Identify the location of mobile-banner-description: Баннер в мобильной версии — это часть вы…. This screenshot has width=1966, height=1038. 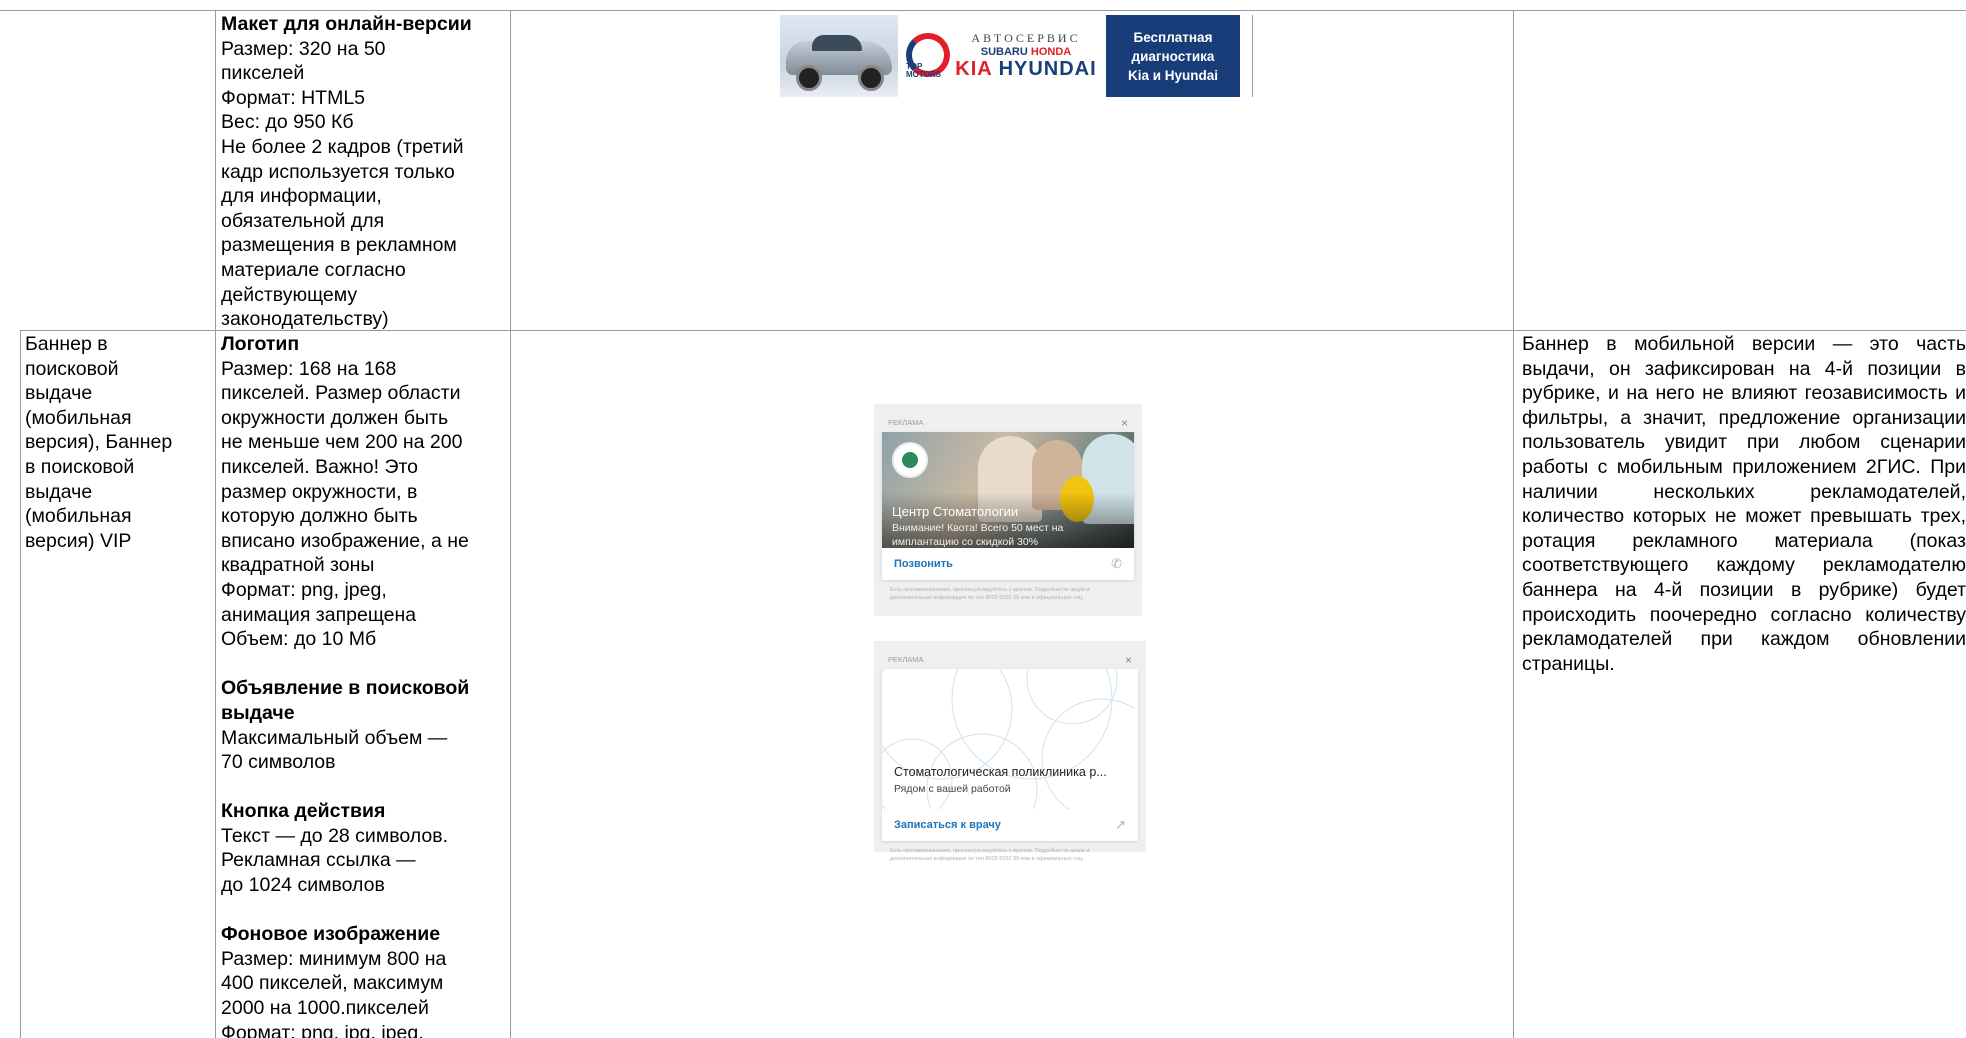
(1744, 504).